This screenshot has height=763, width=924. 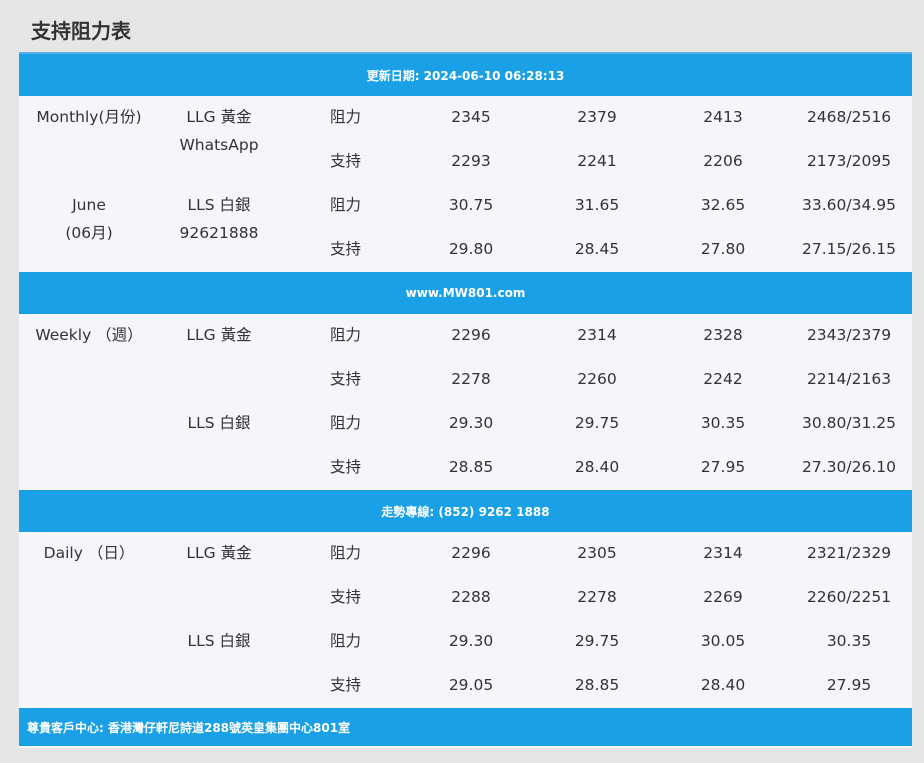 What do you see at coordinates (465, 511) in the screenshot?
I see `hotline-band: 走勢專線: (852) 9262 1888` at bounding box center [465, 511].